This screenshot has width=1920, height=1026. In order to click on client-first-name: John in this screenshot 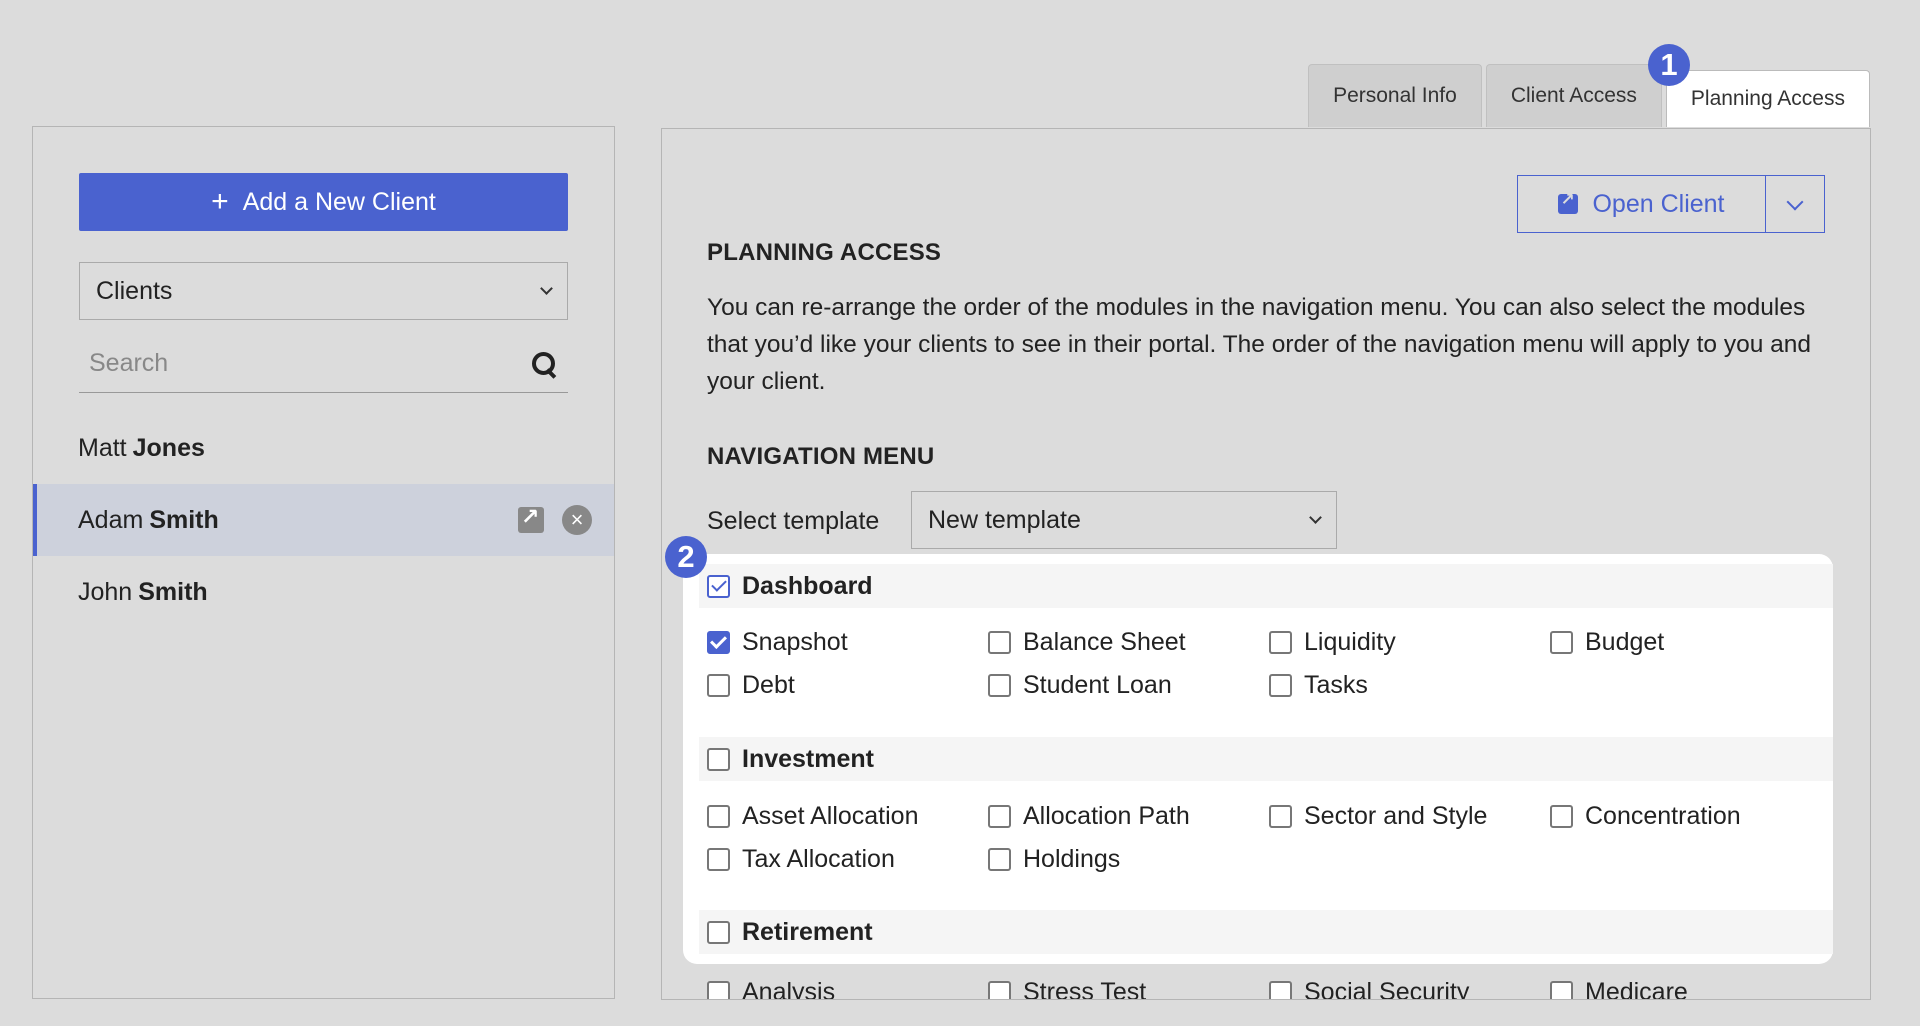, I will do `click(105, 591)`.